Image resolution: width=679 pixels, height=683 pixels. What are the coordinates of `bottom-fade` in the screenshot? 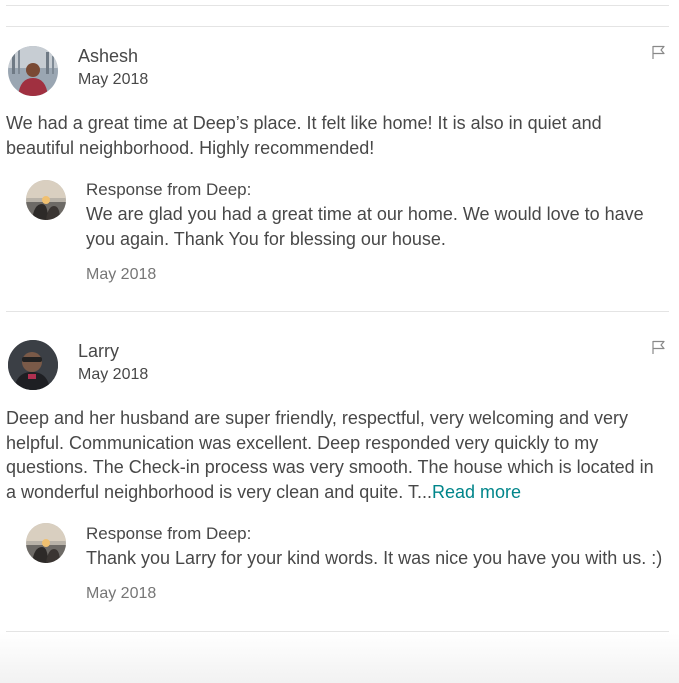 It's located at (339, 658).